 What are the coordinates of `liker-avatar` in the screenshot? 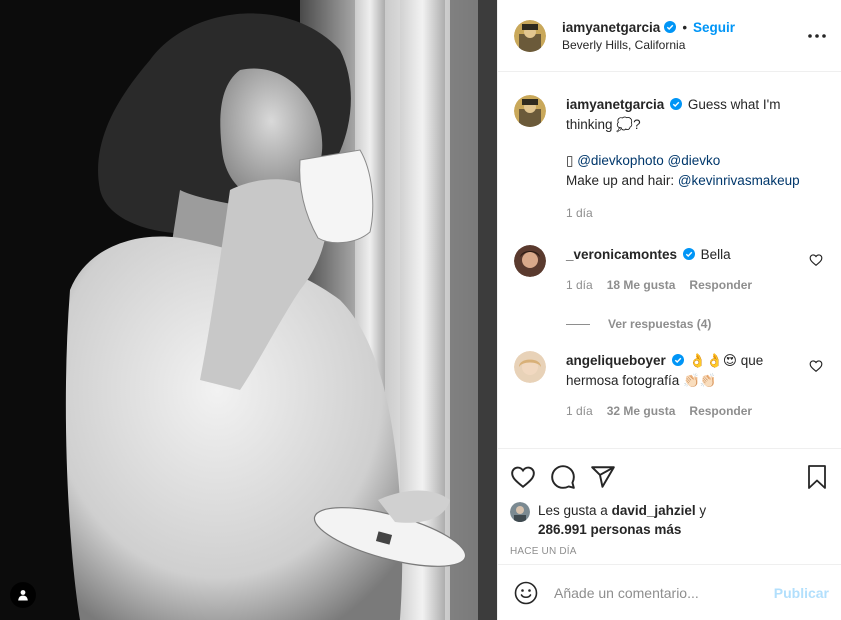 It's located at (520, 512).